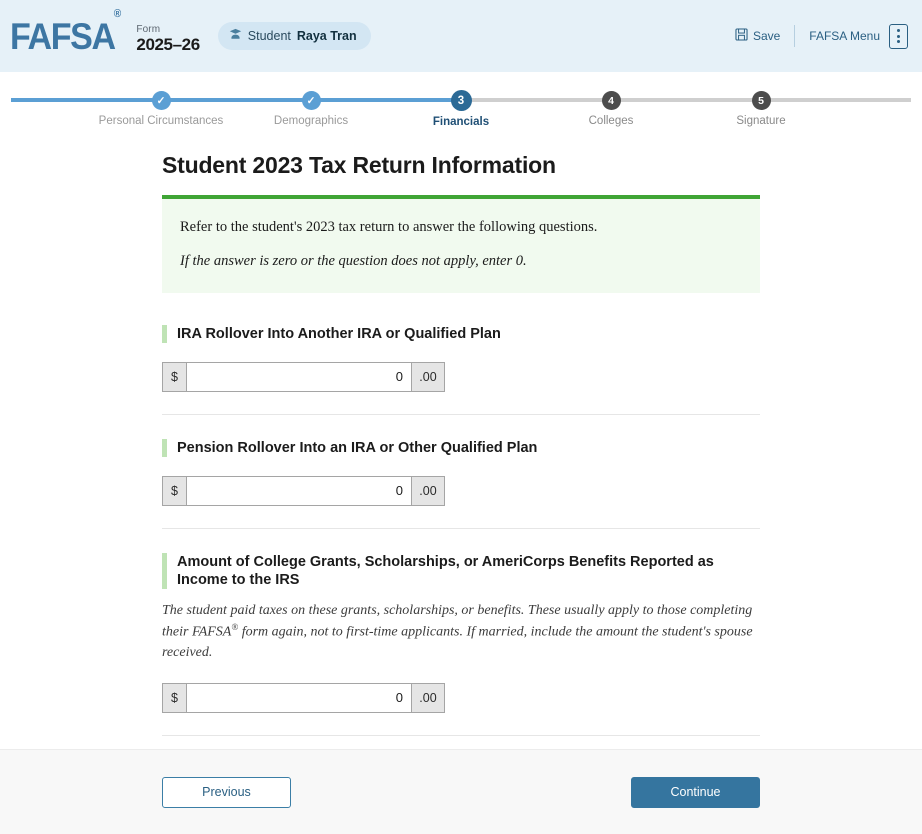 The width and height of the screenshot is (922, 834). I want to click on save-button: Save, so click(764, 36).